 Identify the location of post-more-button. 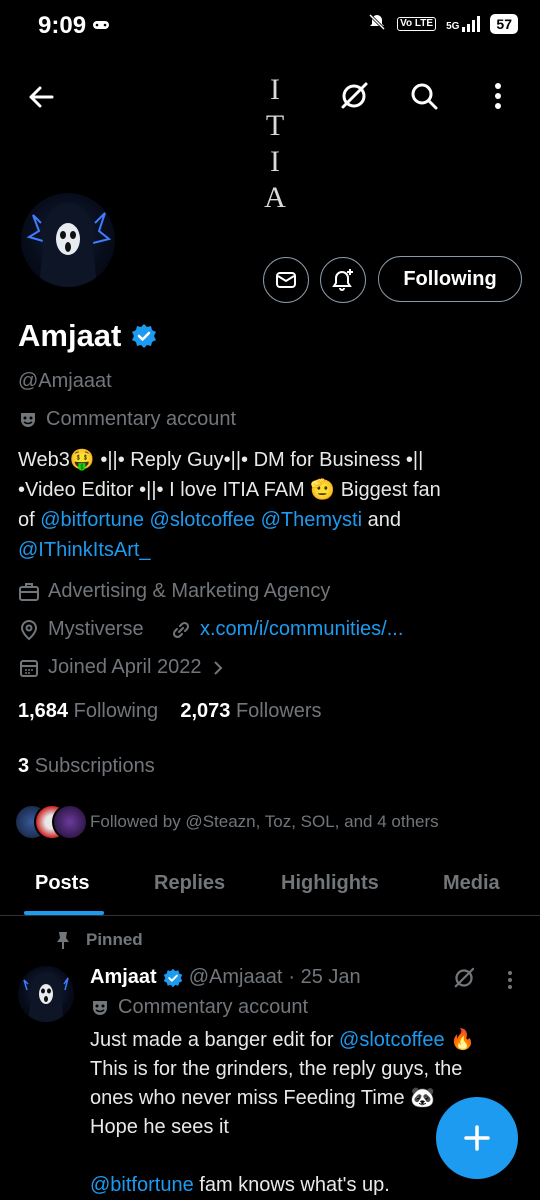
(510, 982).